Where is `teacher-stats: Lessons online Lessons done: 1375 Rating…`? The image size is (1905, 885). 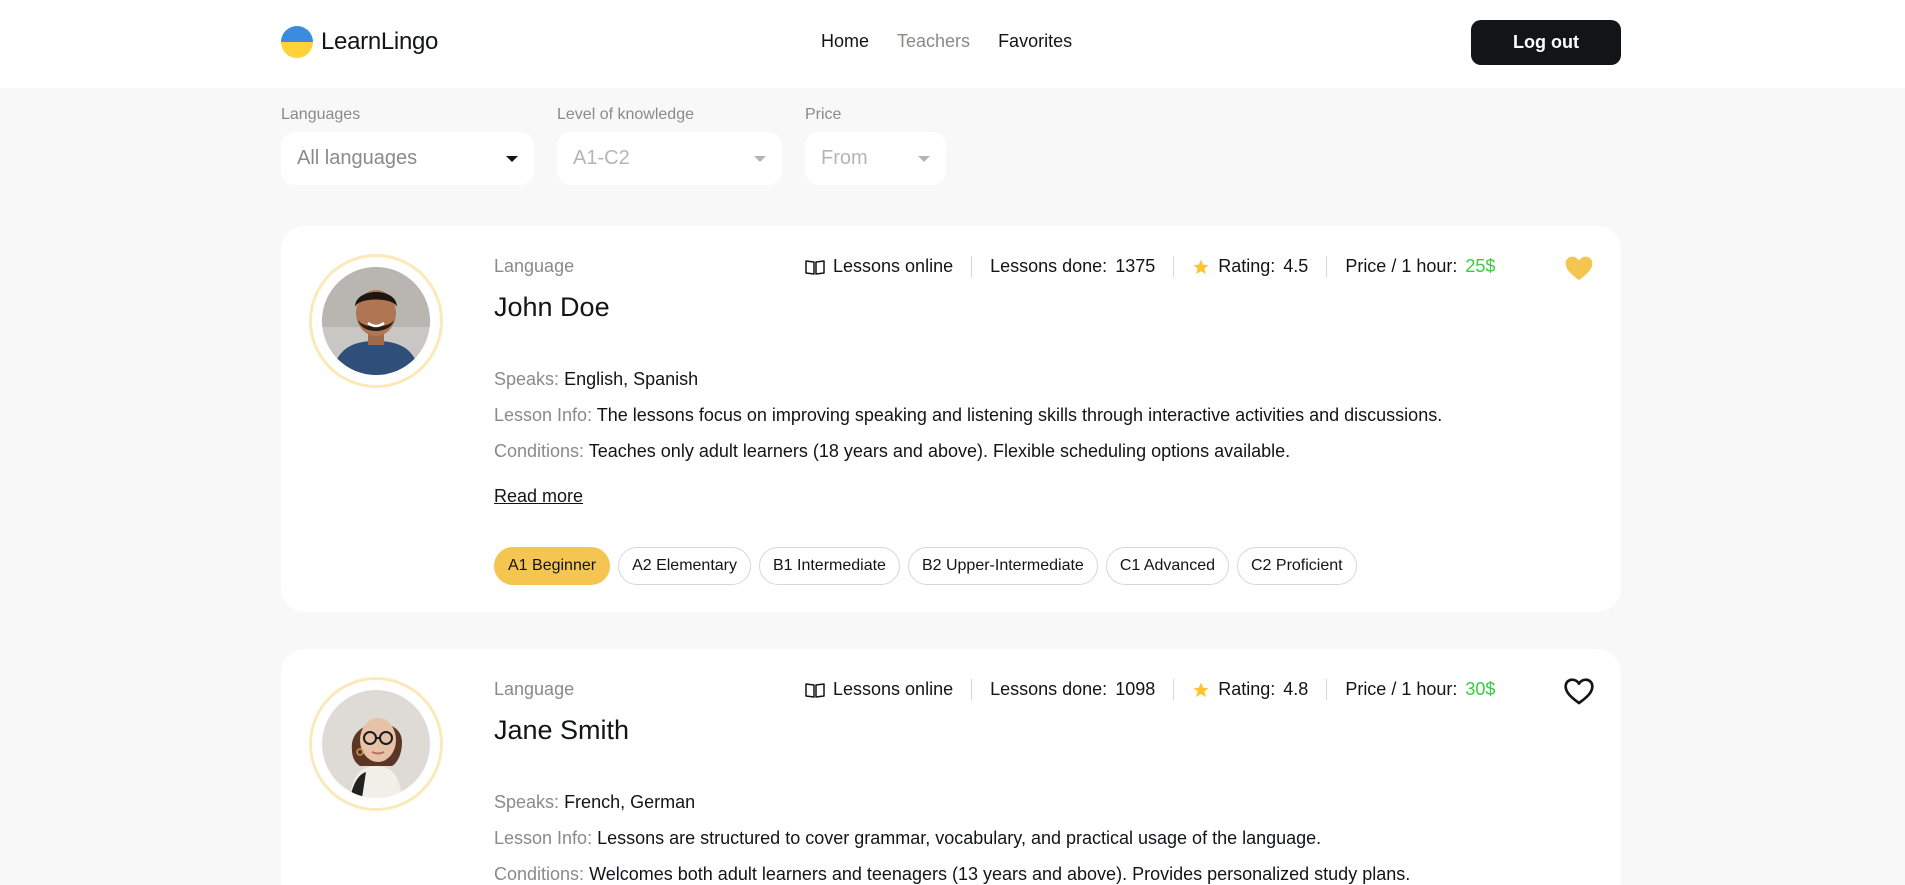
teacher-stats: Lessons online Lessons done: 1375 Rating… is located at coordinates (1159, 266).